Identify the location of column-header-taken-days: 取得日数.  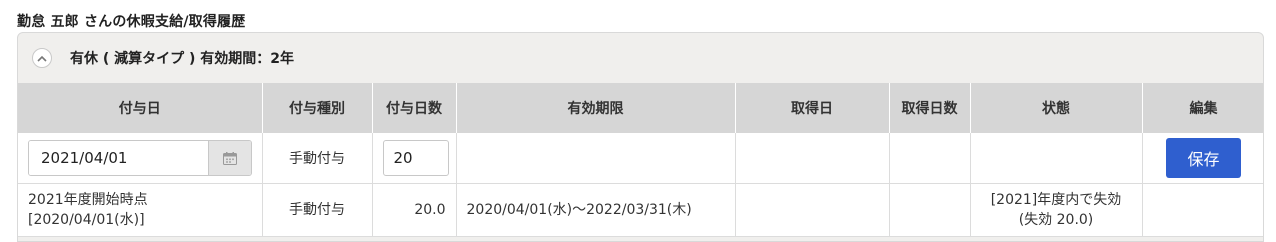
(930, 108).